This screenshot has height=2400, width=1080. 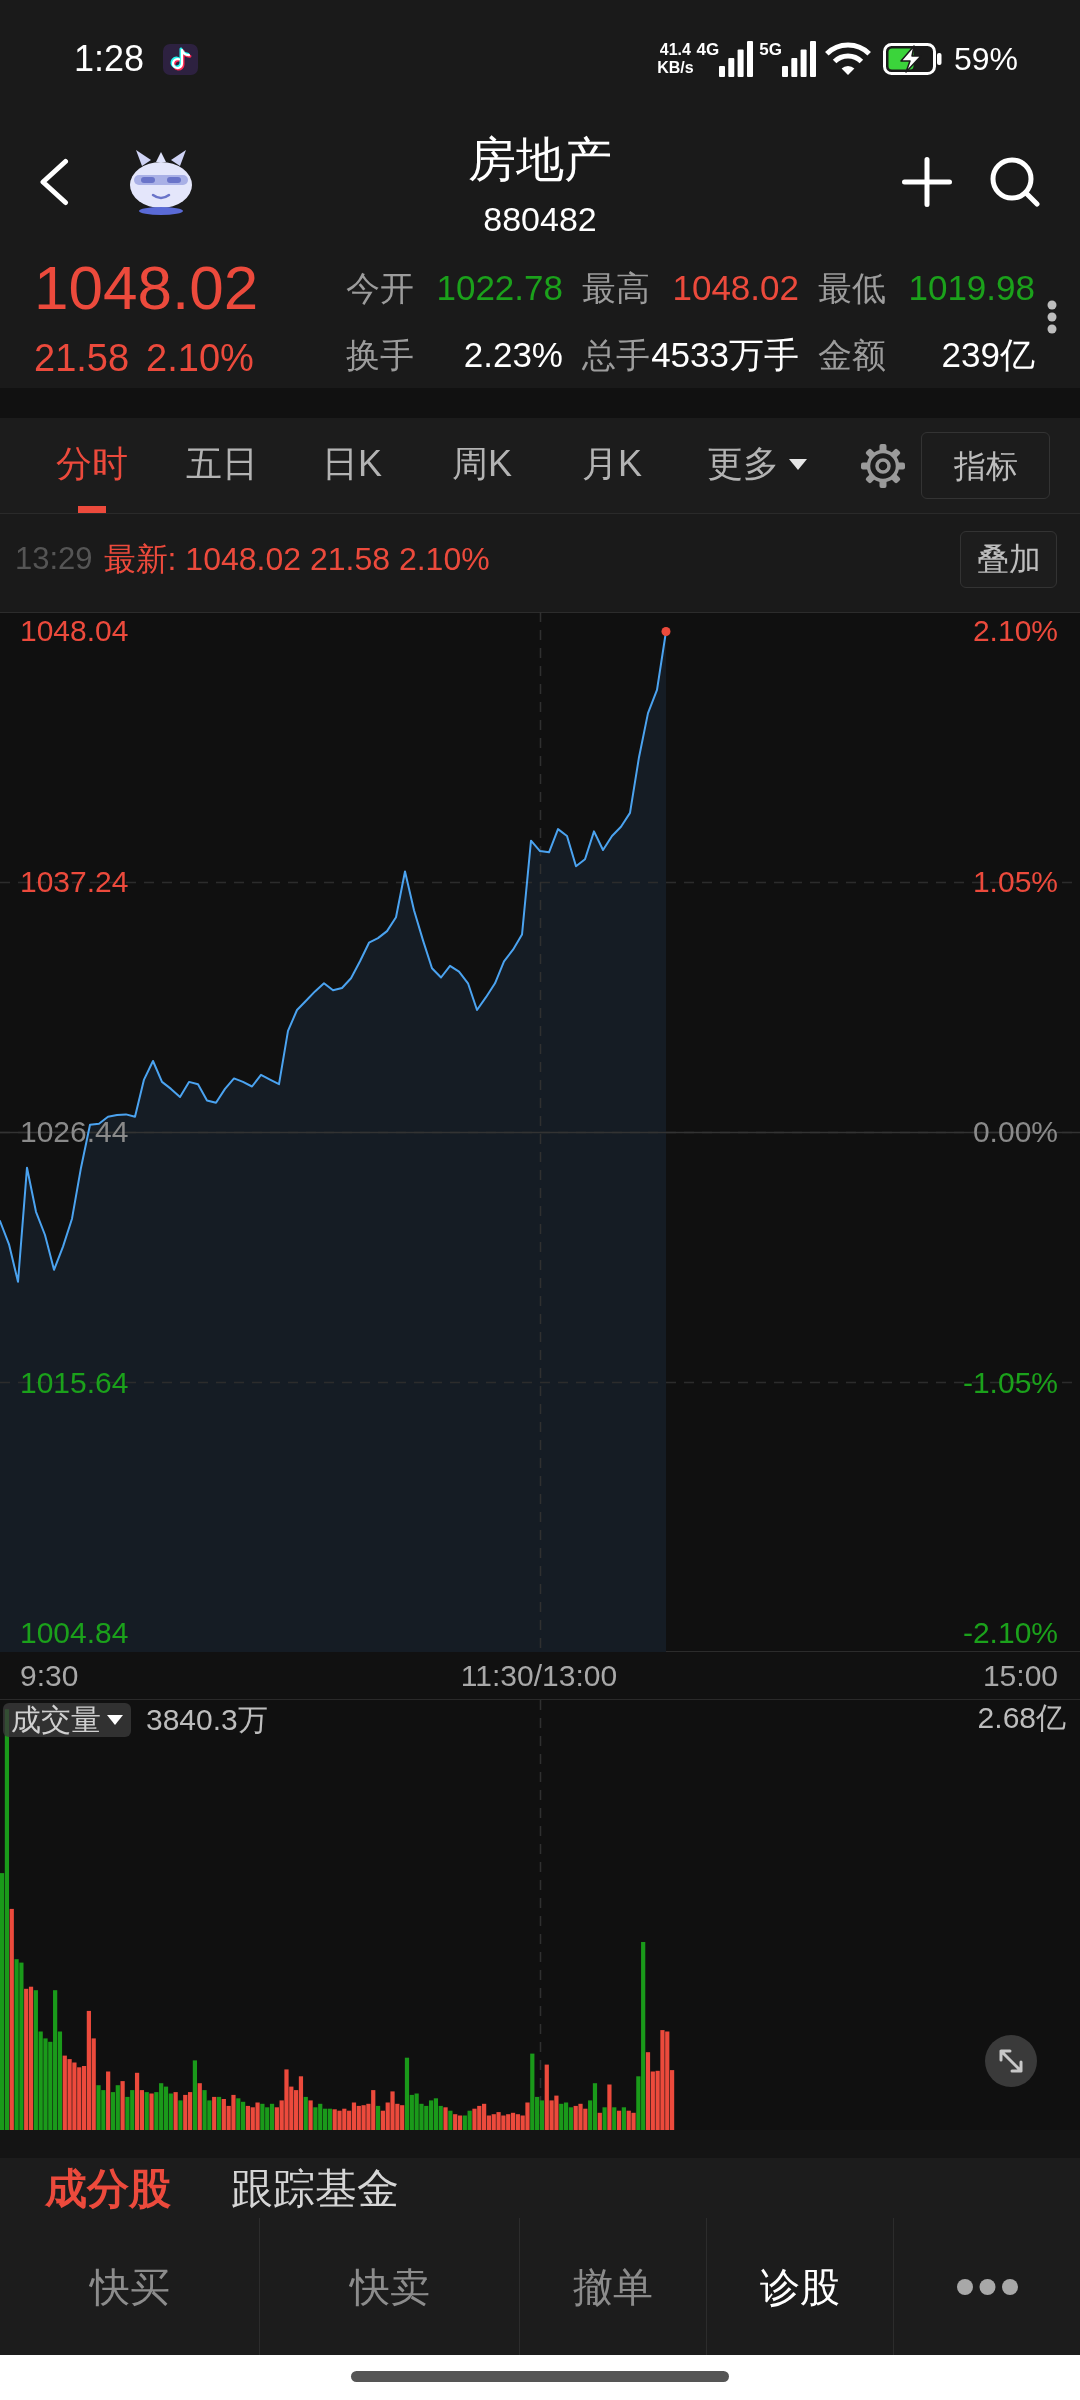 I want to click on price-axis-label: 1037.24, so click(x=74, y=881).